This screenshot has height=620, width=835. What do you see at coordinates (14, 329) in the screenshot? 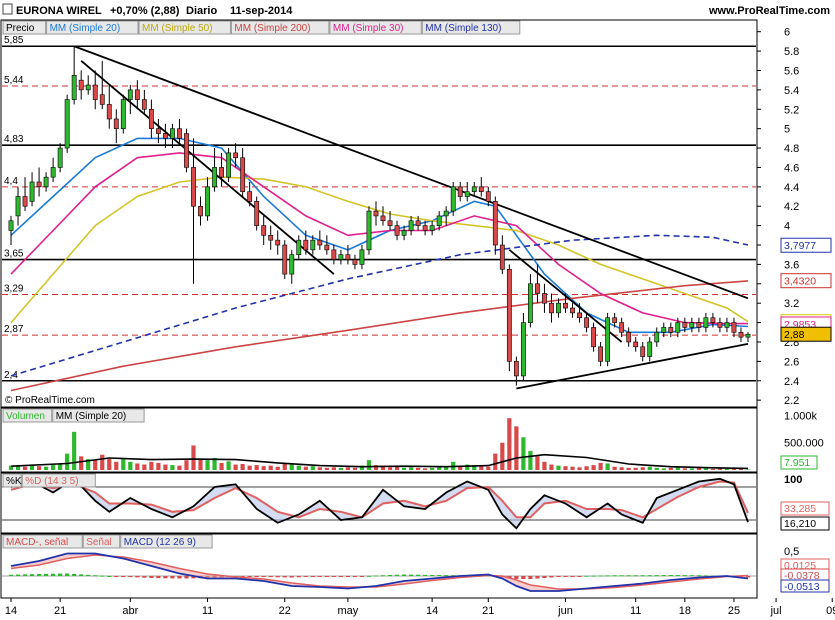
I see `level-label-6: 2,87` at bounding box center [14, 329].